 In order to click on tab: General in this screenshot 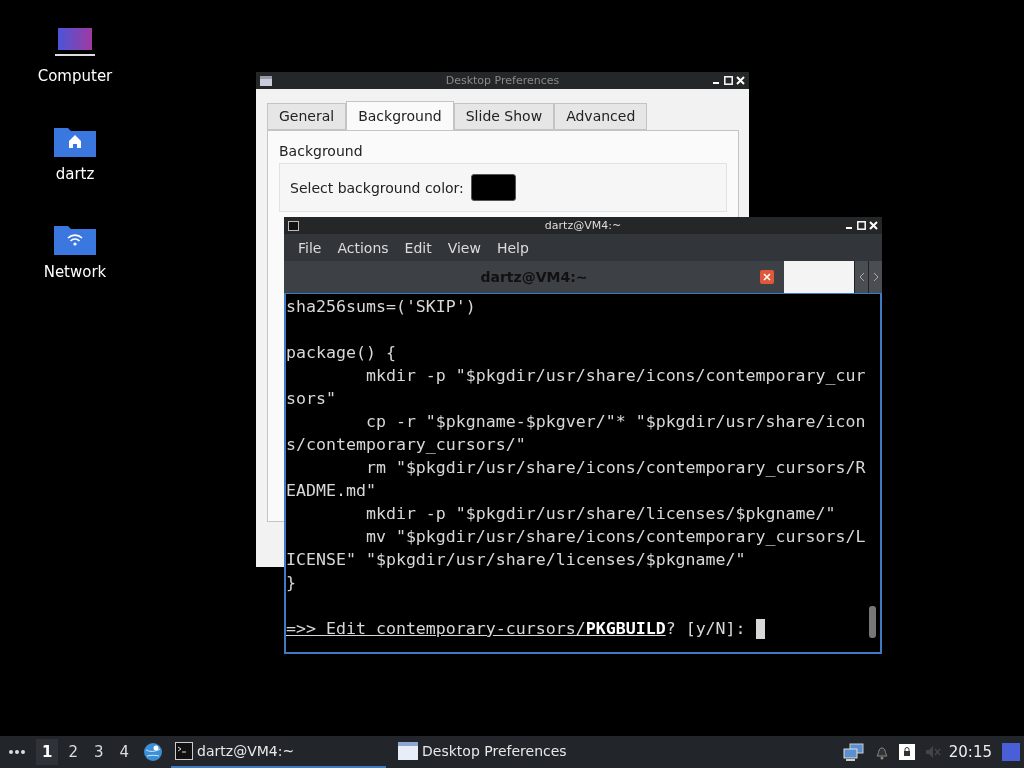, I will do `click(307, 116)`.